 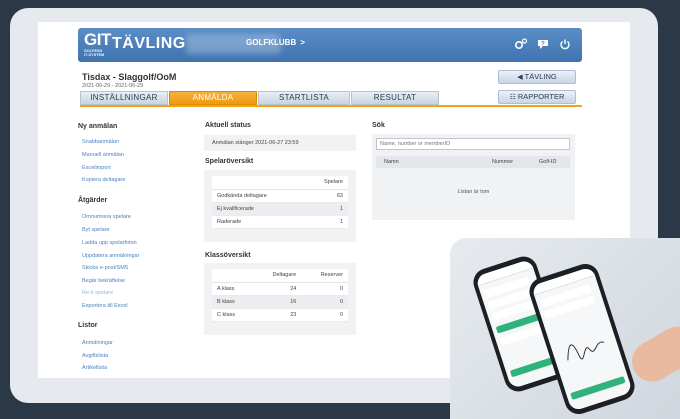 I want to click on class-participants: 16, so click(x=277, y=302).